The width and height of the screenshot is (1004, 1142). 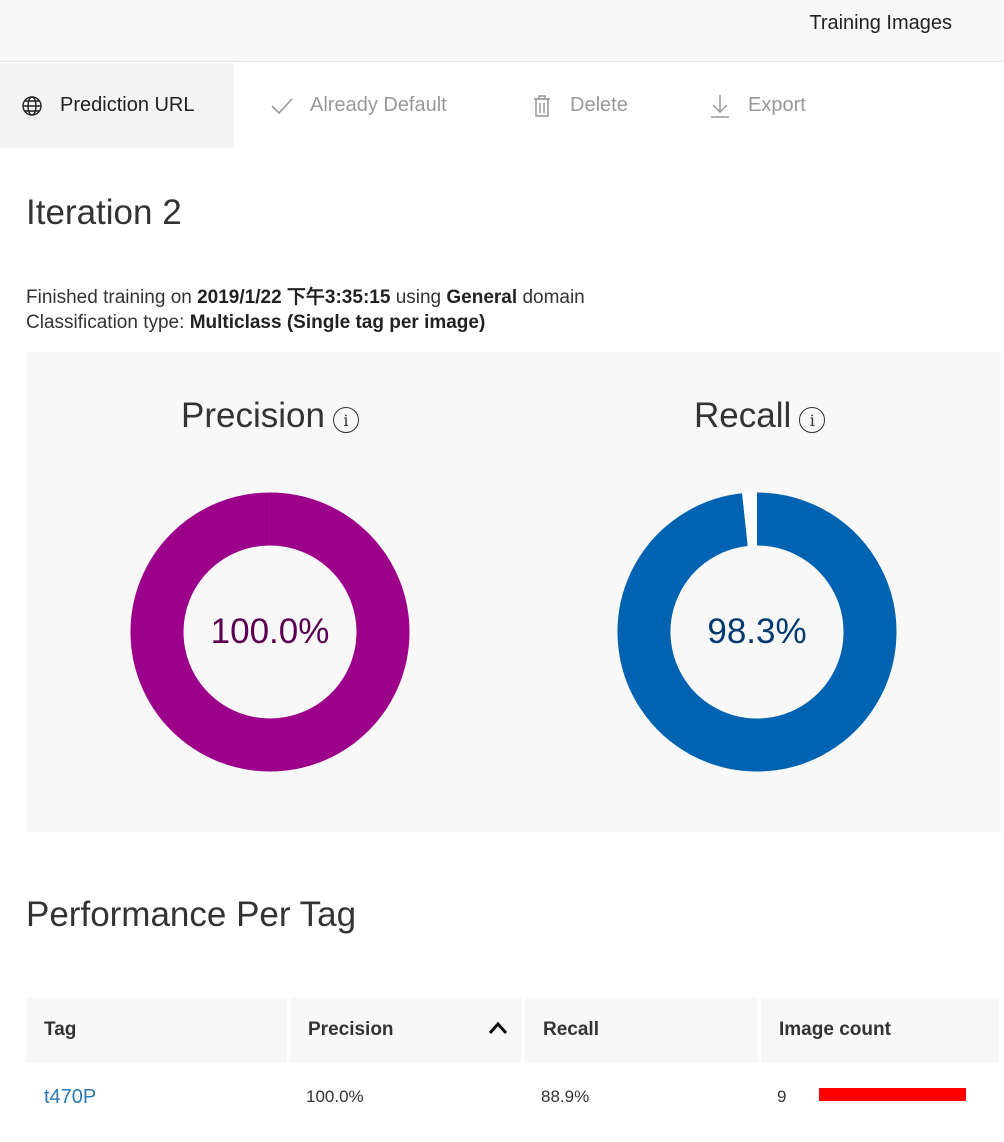 I want to click on tab-training-images: Training Images, so click(x=880, y=23).